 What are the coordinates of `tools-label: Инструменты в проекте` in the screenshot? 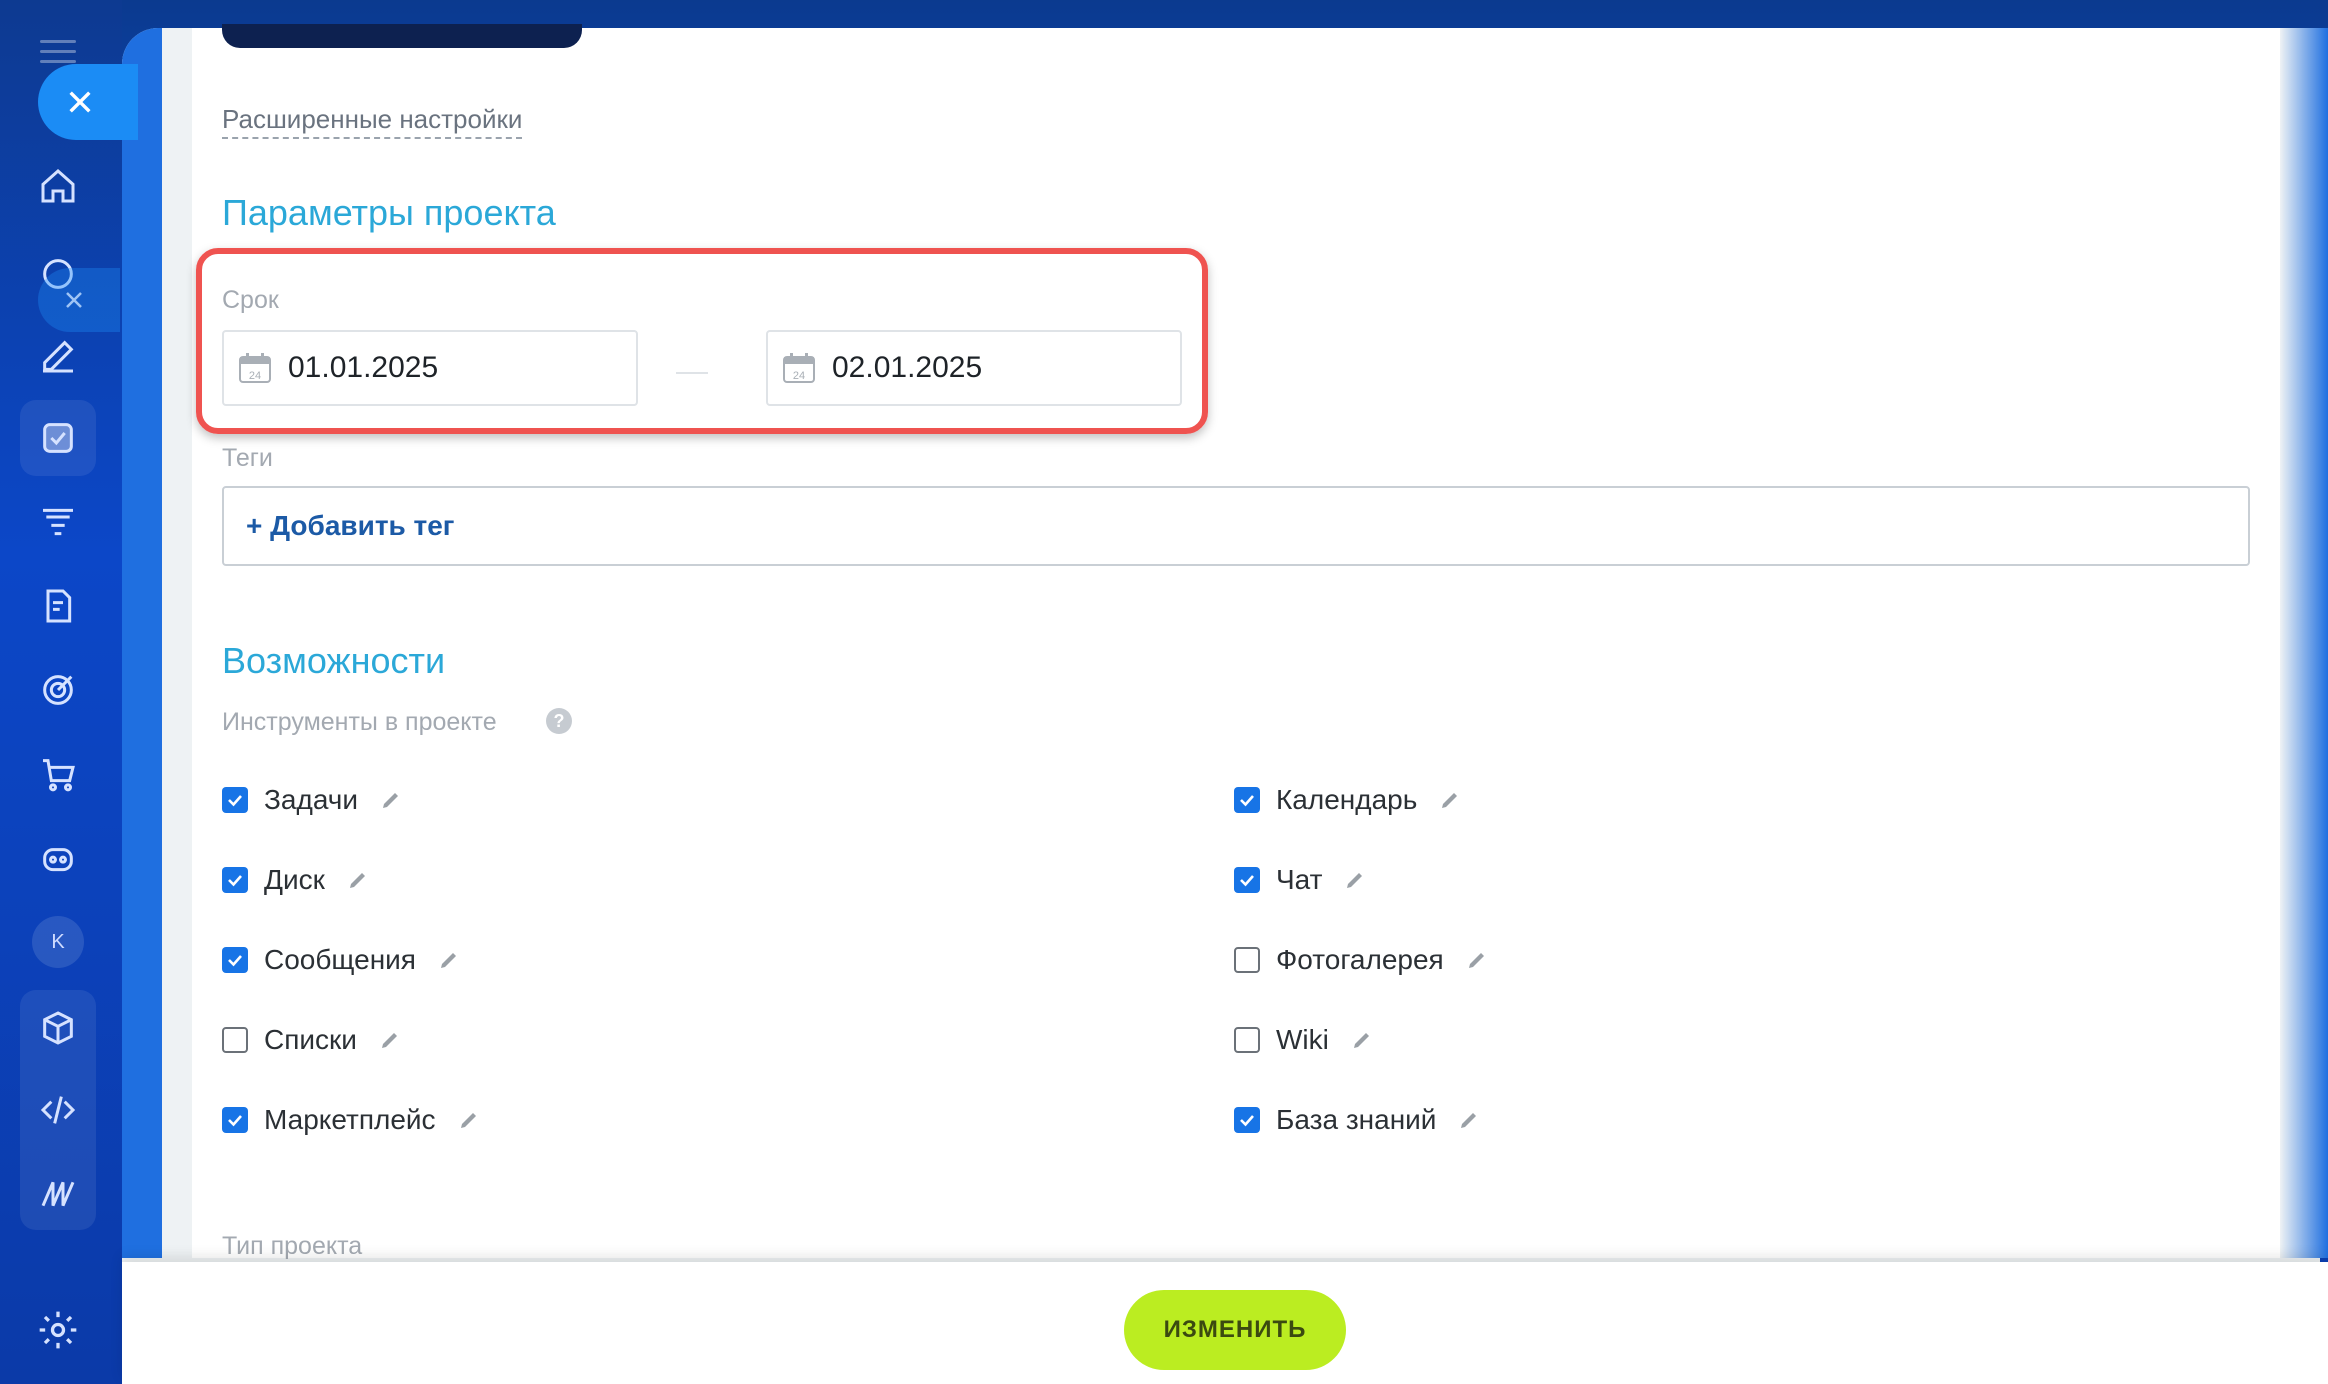 It's located at (359, 722).